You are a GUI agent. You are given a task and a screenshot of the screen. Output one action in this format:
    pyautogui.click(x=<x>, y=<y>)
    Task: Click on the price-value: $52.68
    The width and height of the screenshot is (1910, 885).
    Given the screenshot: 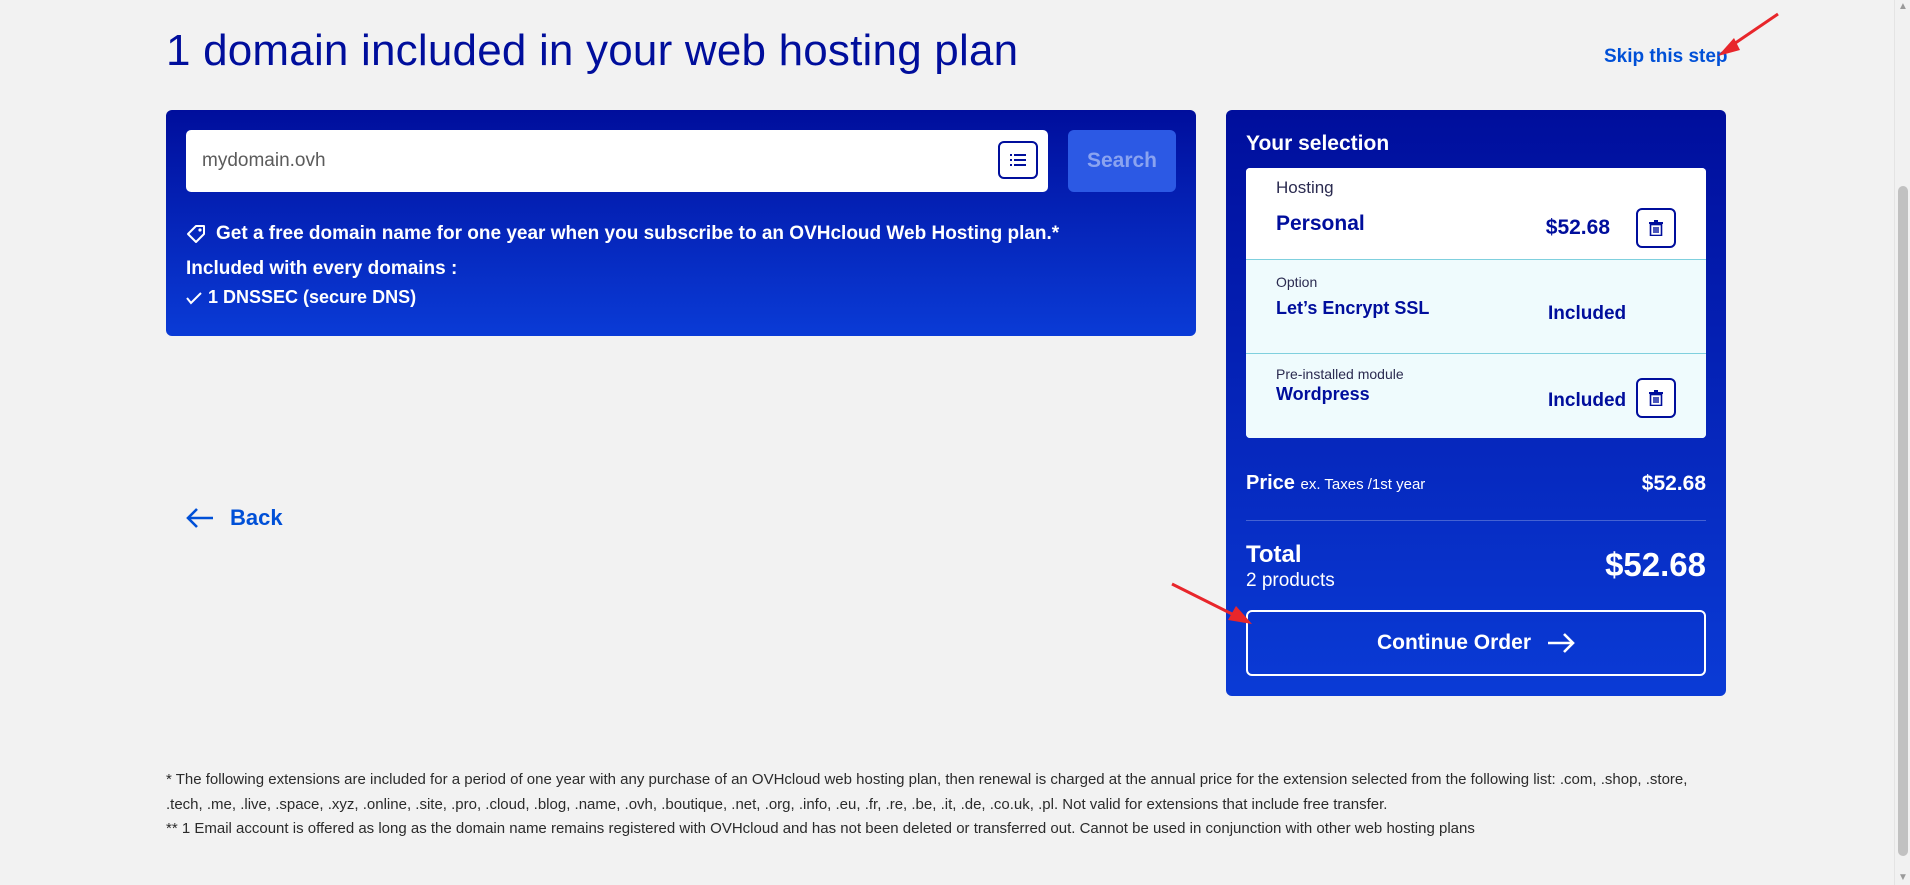 What is the action you would take?
    pyautogui.click(x=1673, y=483)
    